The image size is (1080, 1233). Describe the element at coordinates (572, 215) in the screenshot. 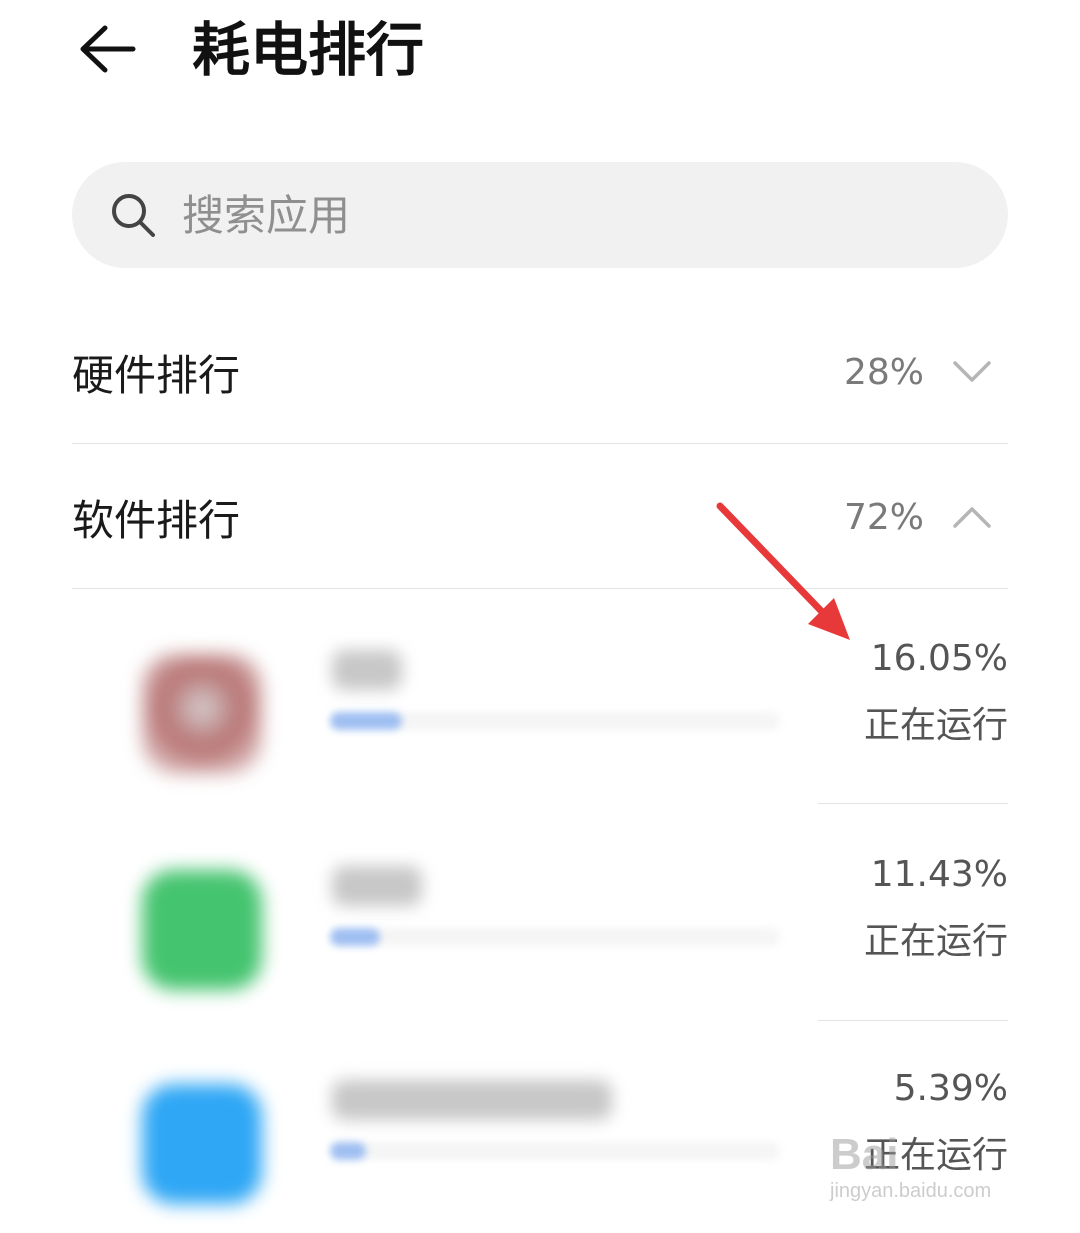

I see `search-input` at that location.